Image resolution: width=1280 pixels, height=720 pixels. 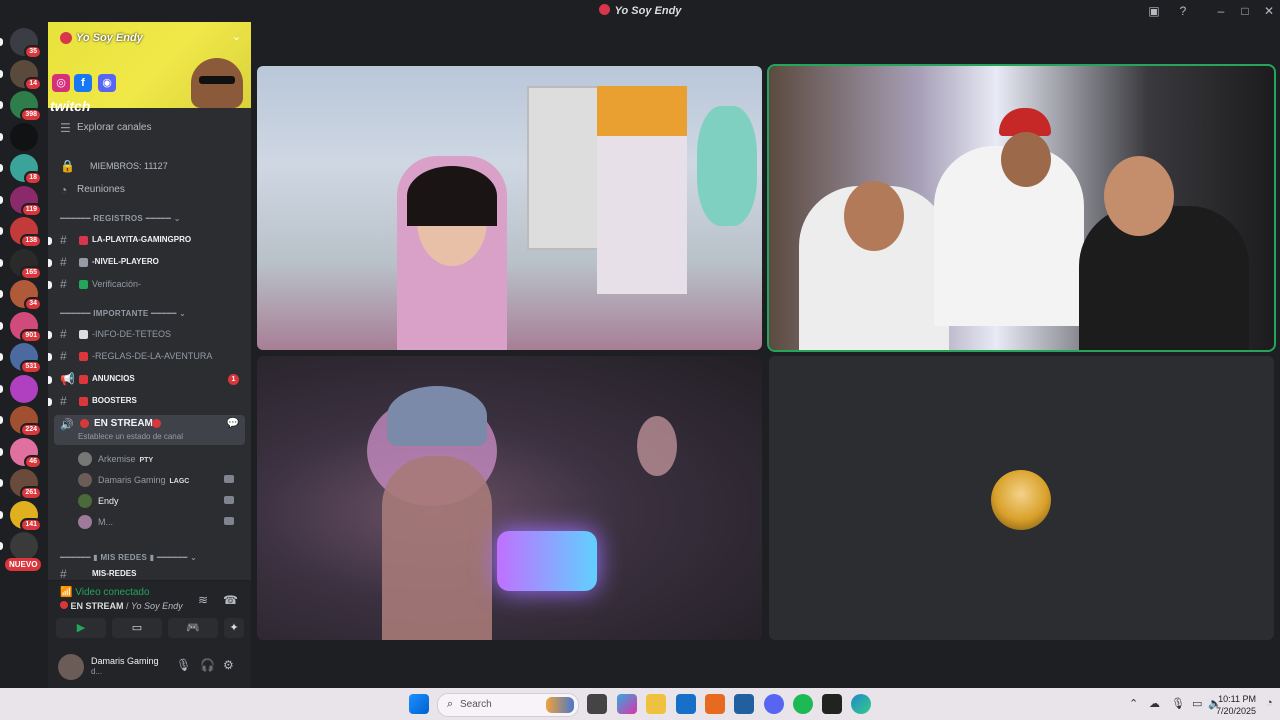 What do you see at coordinates (1236, 705) in the screenshot?
I see `system-clock: 10:11 PM 7/20/2025` at bounding box center [1236, 705].